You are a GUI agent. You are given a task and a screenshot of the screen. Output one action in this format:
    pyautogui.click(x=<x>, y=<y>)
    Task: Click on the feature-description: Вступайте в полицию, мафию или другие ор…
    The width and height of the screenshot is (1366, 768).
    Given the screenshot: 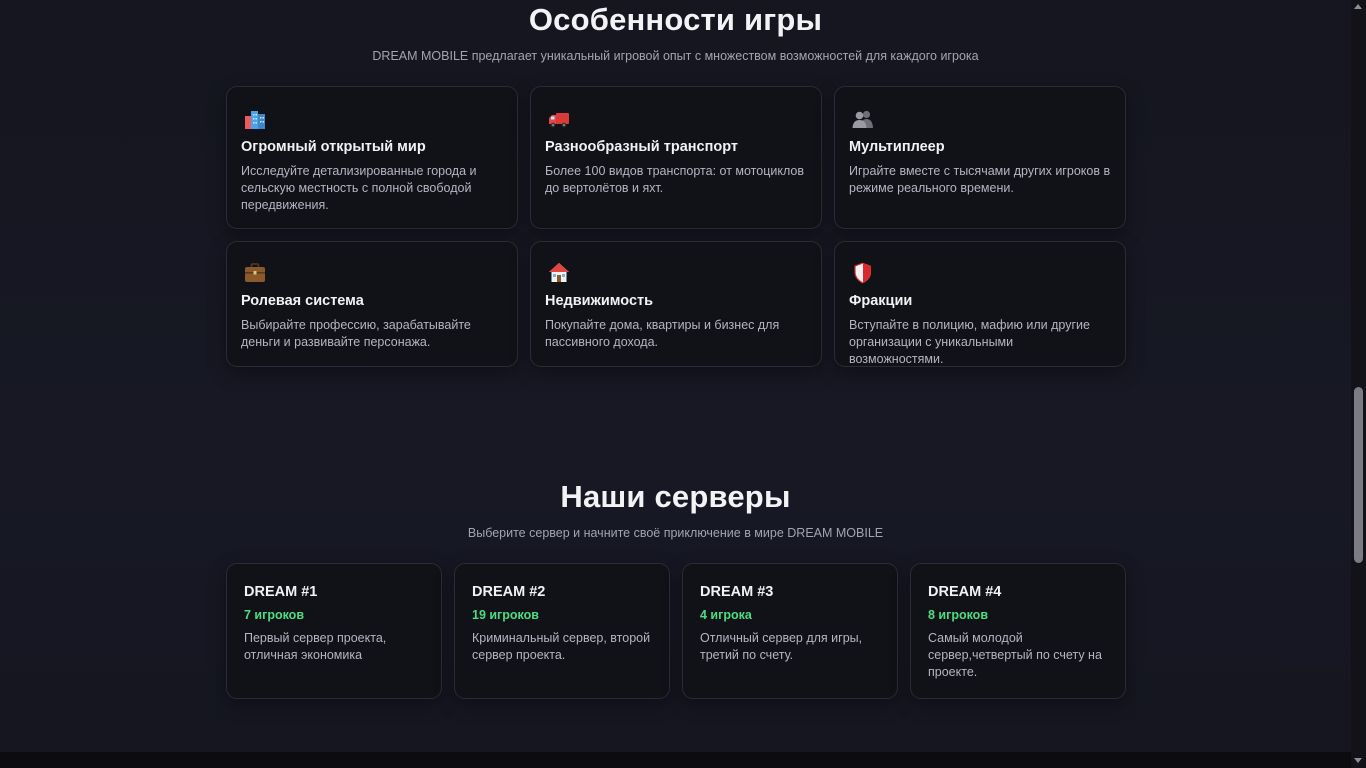 What is the action you would take?
    pyautogui.click(x=969, y=342)
    